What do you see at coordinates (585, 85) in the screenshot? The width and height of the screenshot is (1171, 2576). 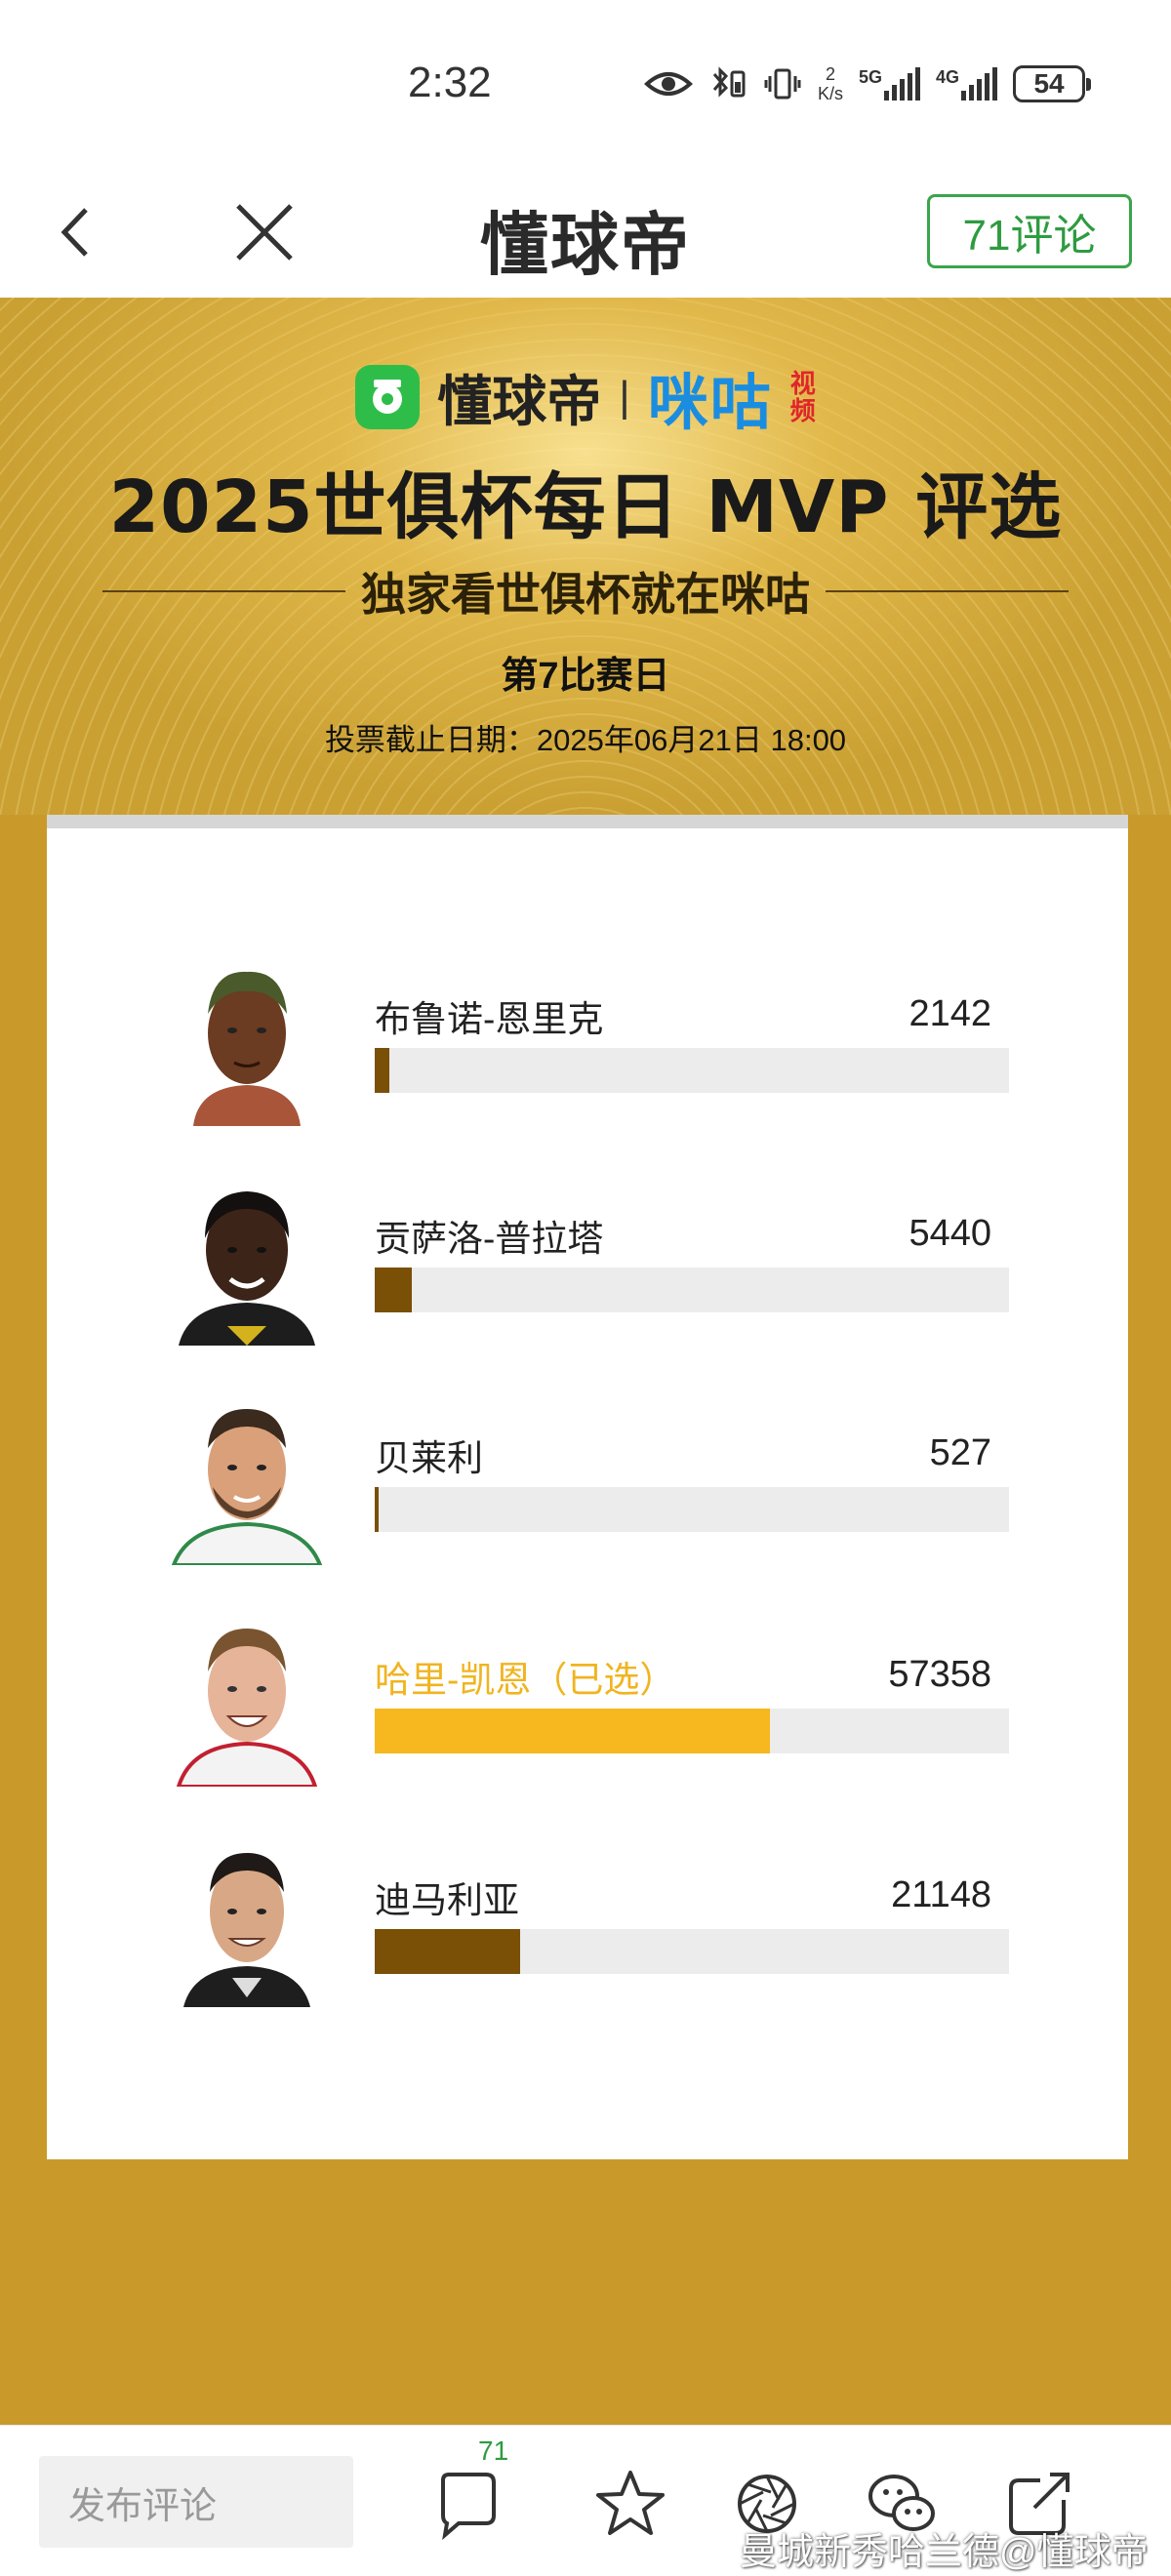 I see `status-bar: 2:32 2 K/s 5G 4G 54` at bounding box center [585, 85].